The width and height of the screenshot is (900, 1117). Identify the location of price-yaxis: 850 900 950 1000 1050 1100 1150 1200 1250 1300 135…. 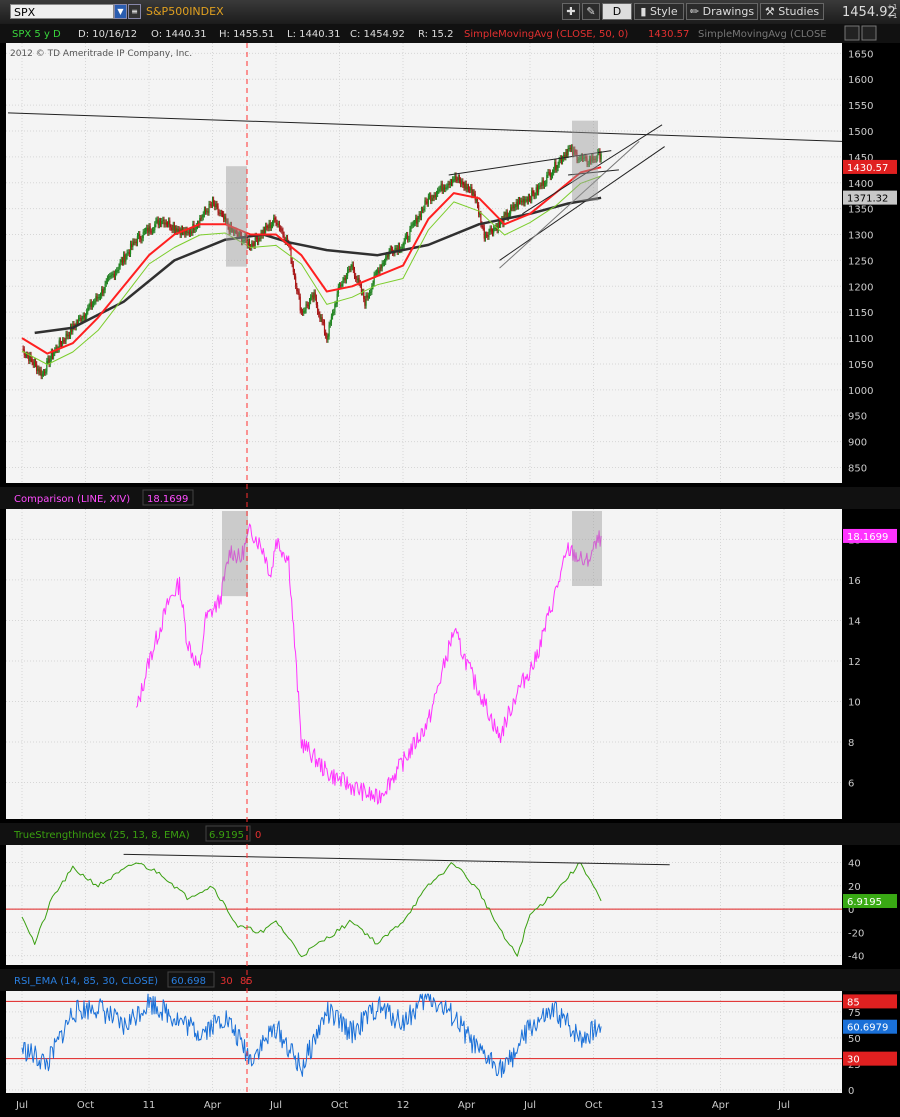
(860, 261).